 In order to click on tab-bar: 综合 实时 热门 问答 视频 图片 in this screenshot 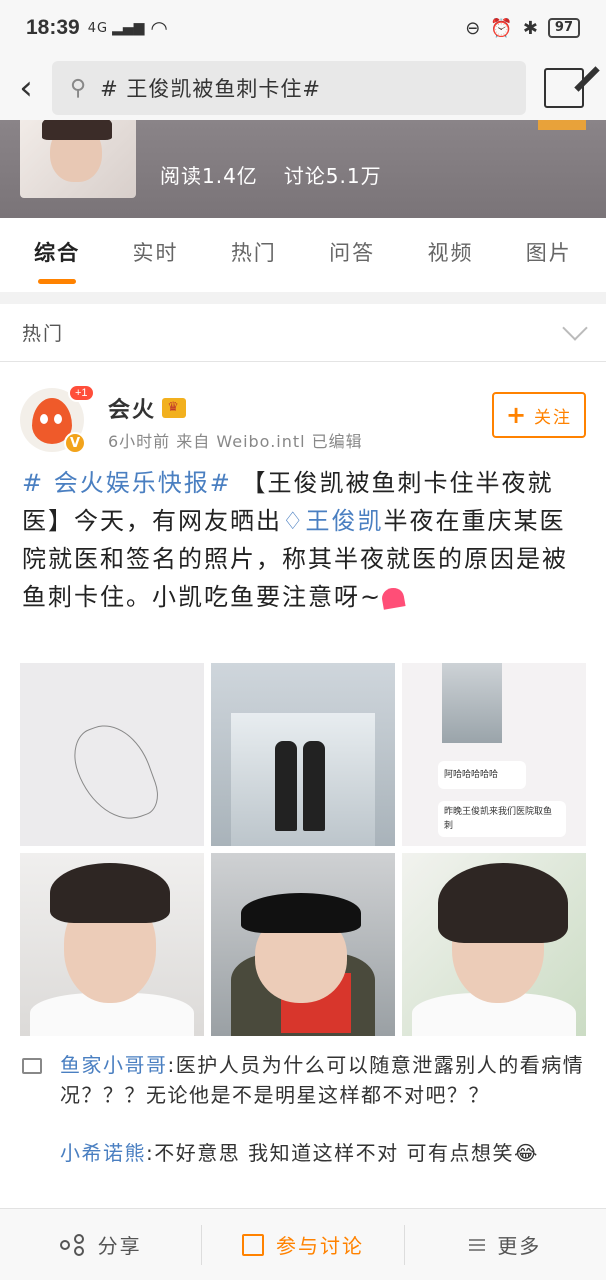, I will do `click(303, 255)`.